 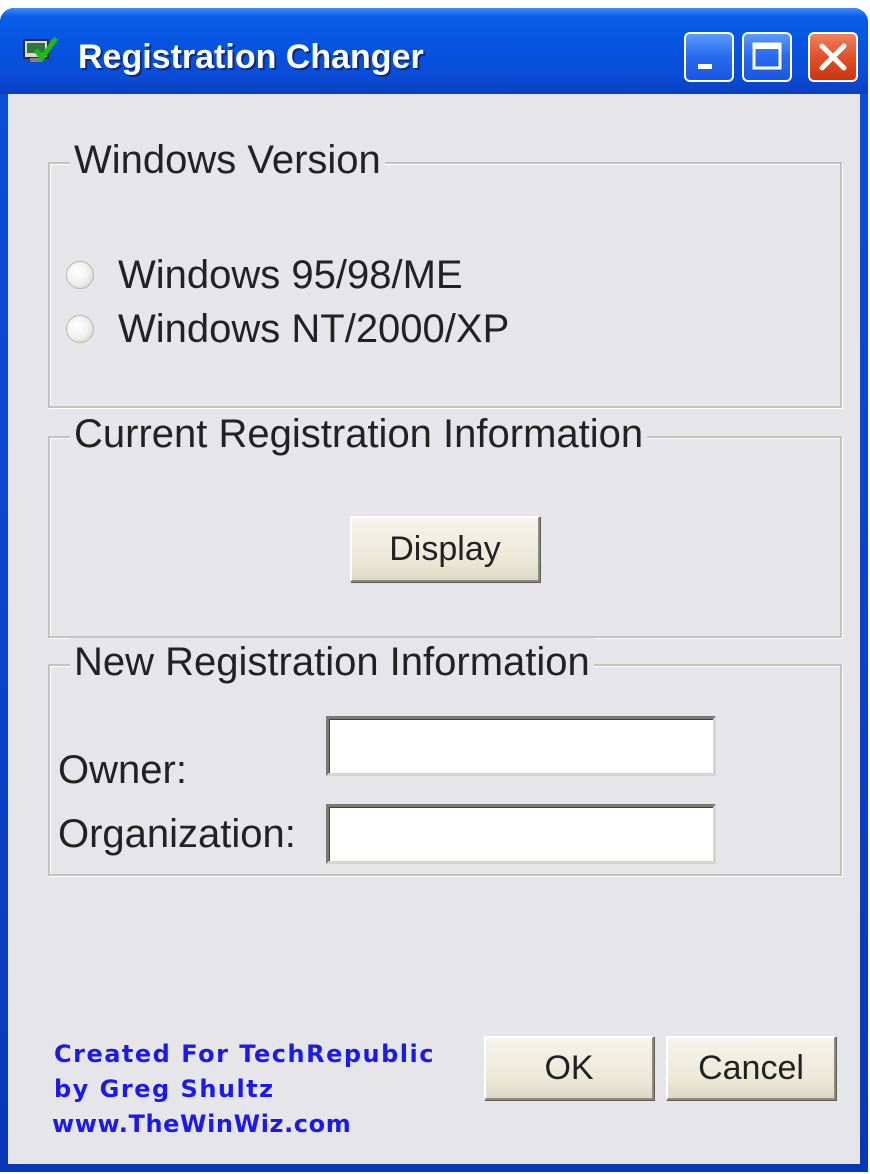 What do you see at coordinates (709, 57) in the screenshot?
I see `minimize-button` at bounding box center [709, 57].